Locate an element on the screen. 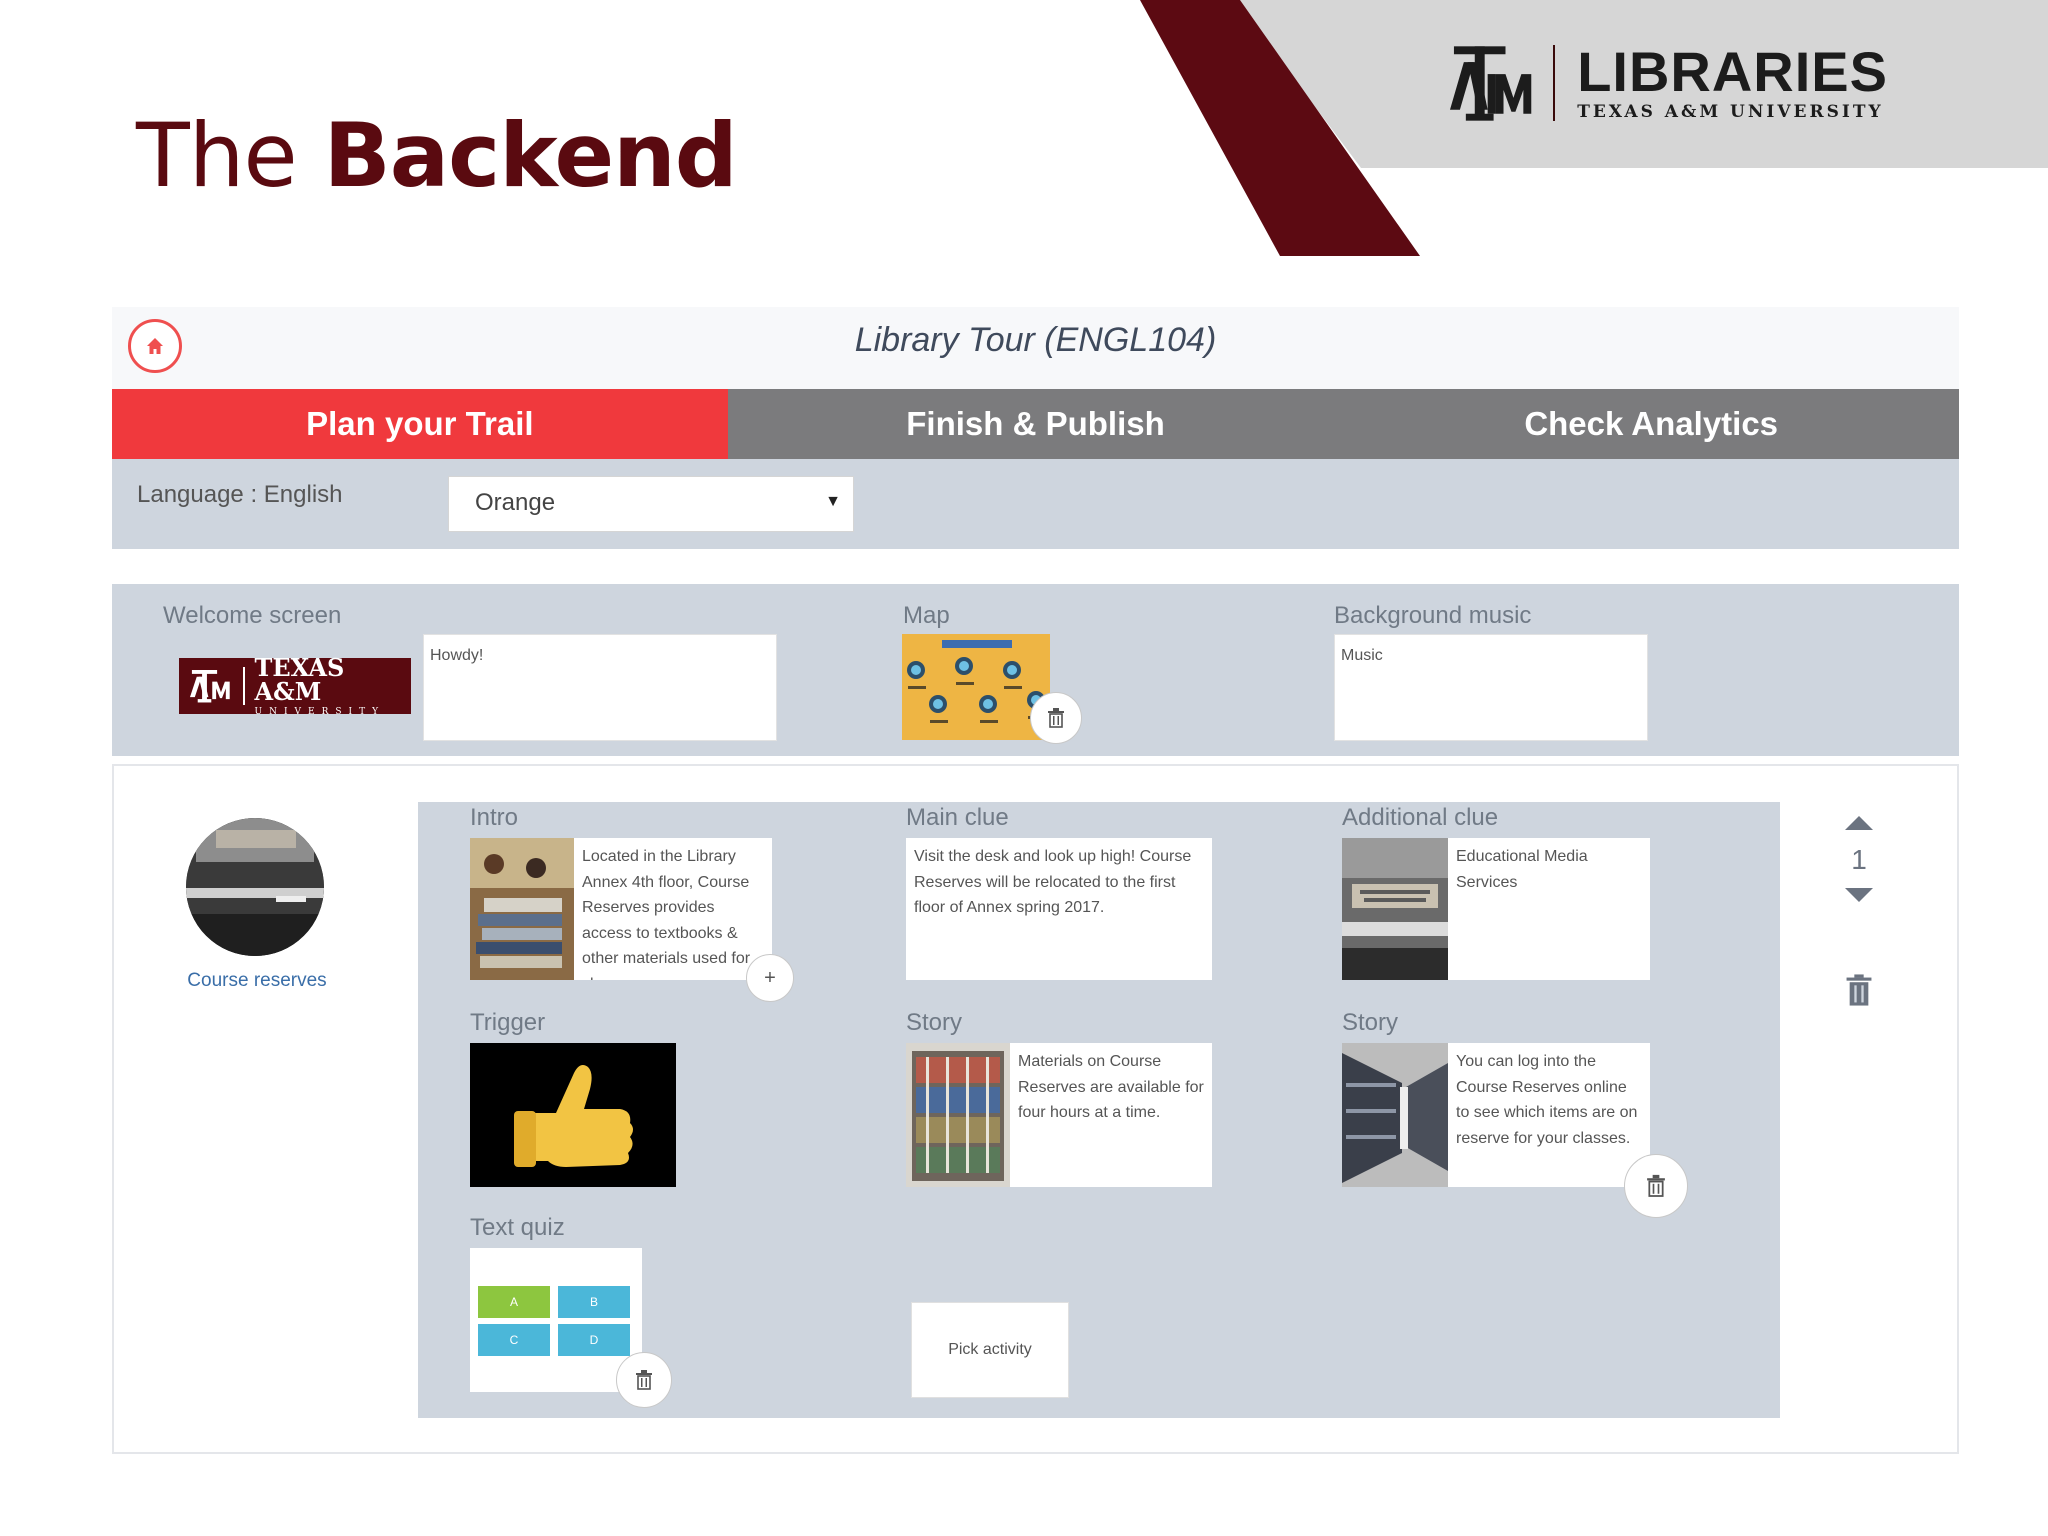  text-quiz-delete-button is located at coordinates (644, 1380).